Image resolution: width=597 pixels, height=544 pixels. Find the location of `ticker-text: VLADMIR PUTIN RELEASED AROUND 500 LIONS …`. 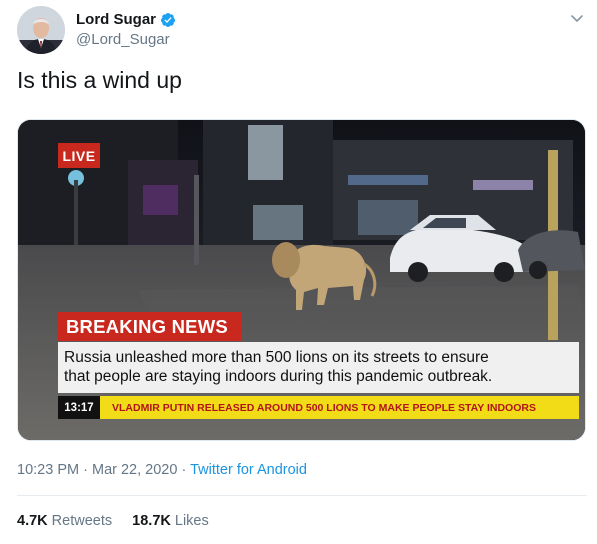

ticker-text: VLADMIR PUTIN RELEASED AROUND 500 LIONS … is located at coordinates (324, 407).